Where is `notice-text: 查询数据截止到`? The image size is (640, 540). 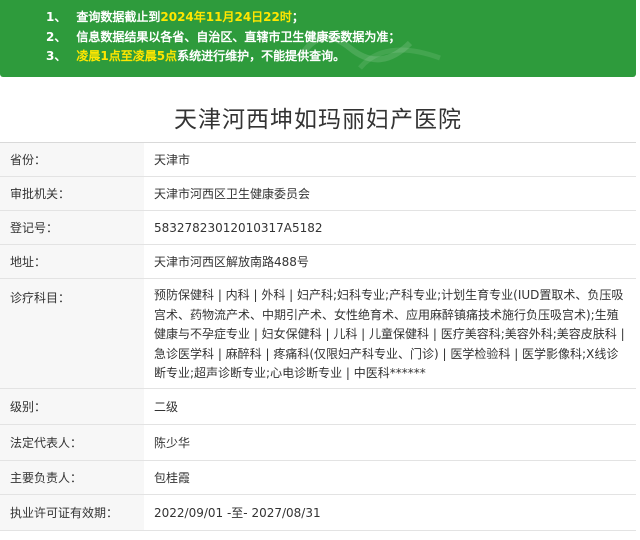
notice-text: 查询数据截止到 is located at coordinates (118, 17).